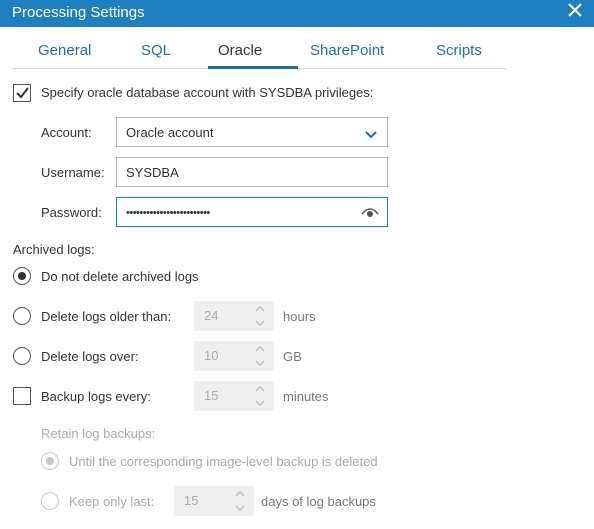  Describe the element at coordinates (297, 13) in the screenshot. I see `dialog-titlebar: Processing Settings` at that location.